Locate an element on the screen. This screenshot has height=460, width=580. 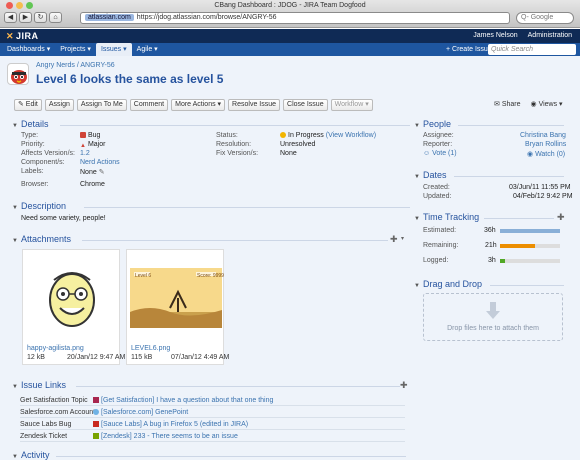
people-heading: ▼ People is located at coordinates (432, 124).